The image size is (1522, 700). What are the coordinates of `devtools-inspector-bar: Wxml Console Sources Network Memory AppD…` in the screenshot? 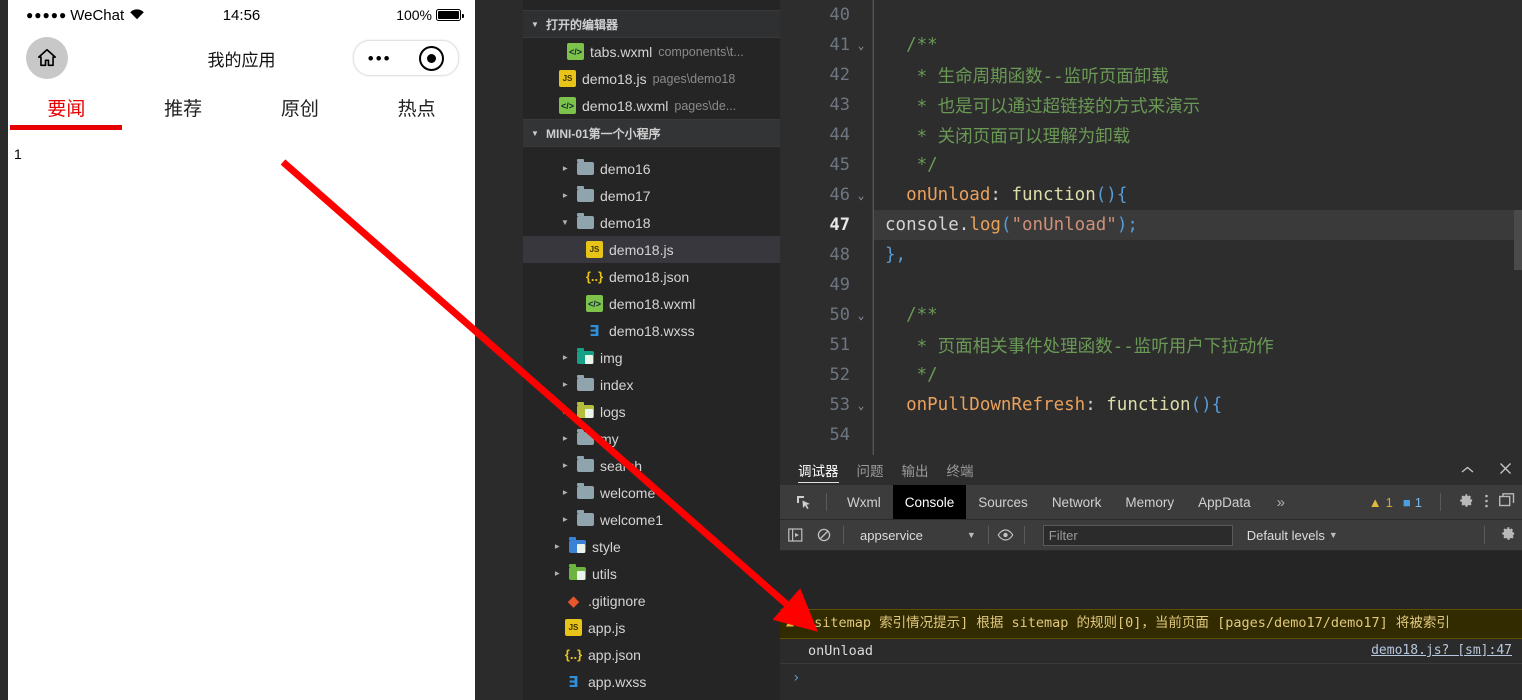 It's located at (1151, 502).